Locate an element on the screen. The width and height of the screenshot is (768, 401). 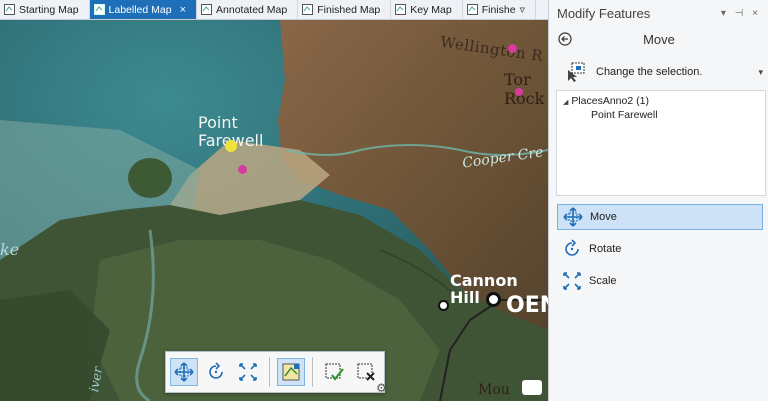
tab-finished-overflow: Finishe ▿ is located at coordinates (499, 9).